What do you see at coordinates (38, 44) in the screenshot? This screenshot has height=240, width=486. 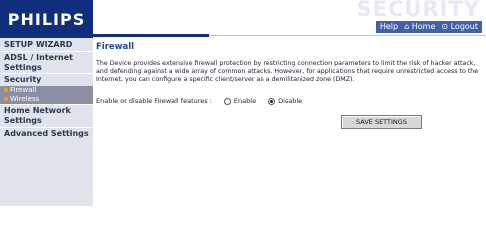 I see `sidebar-item-label: SETUP WIZARD` at bounding box center [38, 44].